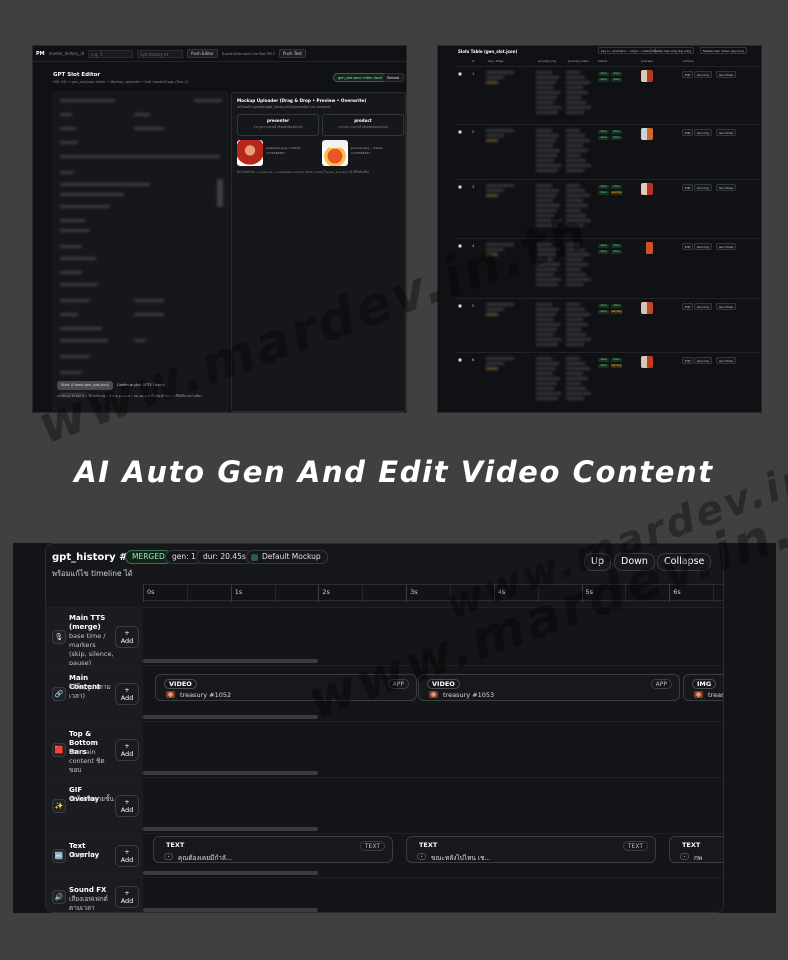 This screenshot has height=960, width=788. What do you see at coordinates (202, 53) in the screenshot?
I see `push-editor-button: Push Editor` at bounding box center [202, 53].